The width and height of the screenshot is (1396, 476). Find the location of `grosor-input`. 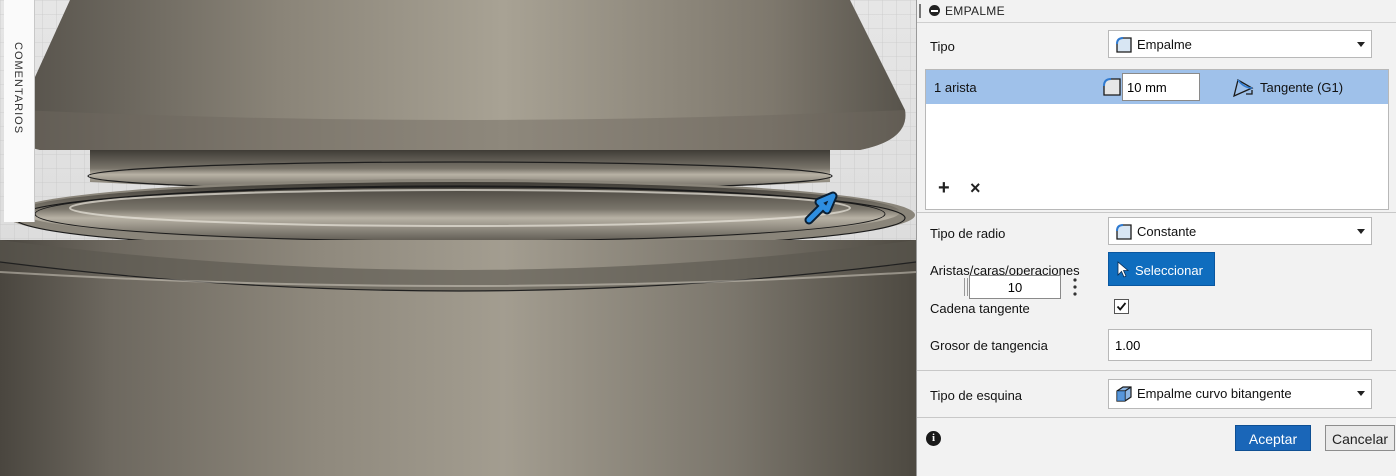

grosor-input is located at coordinates (1240, 345).